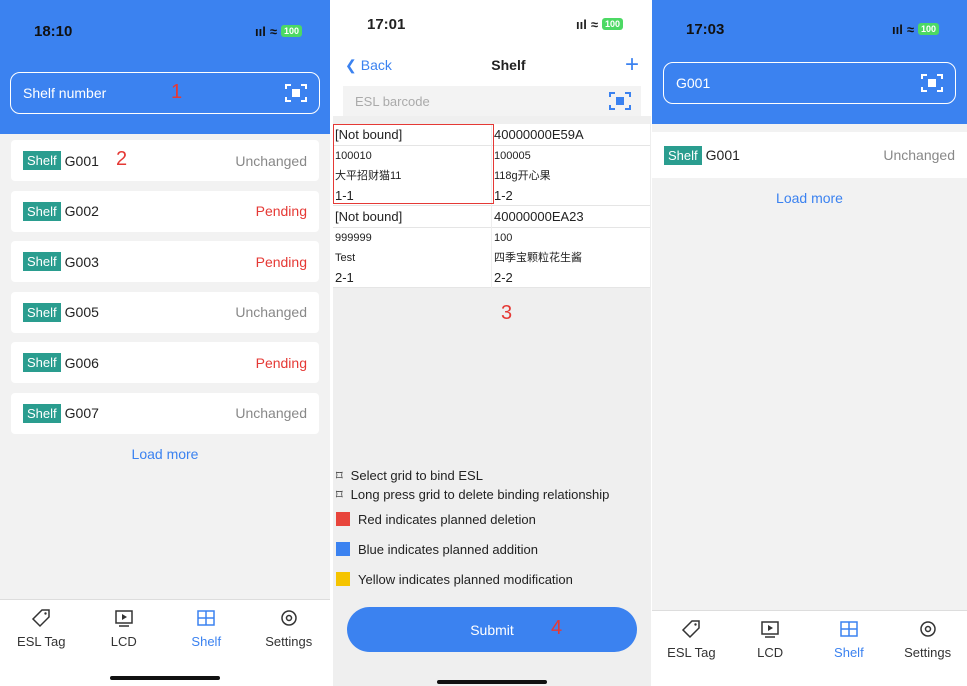 Image resolution: width=967 pixels, height=686 pixels. What do you see at coordinates (492, 101) in the screenshot?
I see `esl-barcode-input: ESL barcode` at bounding box center [492, 101].